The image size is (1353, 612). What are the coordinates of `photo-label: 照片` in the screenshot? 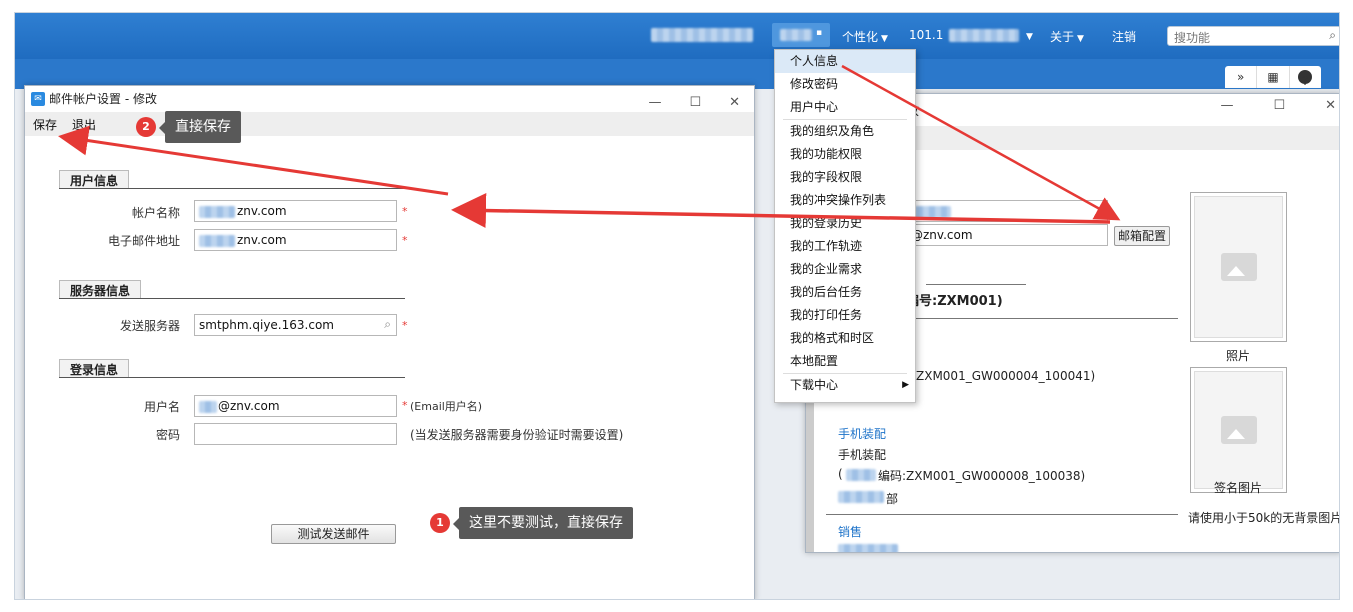 It's located at (1238, 356).